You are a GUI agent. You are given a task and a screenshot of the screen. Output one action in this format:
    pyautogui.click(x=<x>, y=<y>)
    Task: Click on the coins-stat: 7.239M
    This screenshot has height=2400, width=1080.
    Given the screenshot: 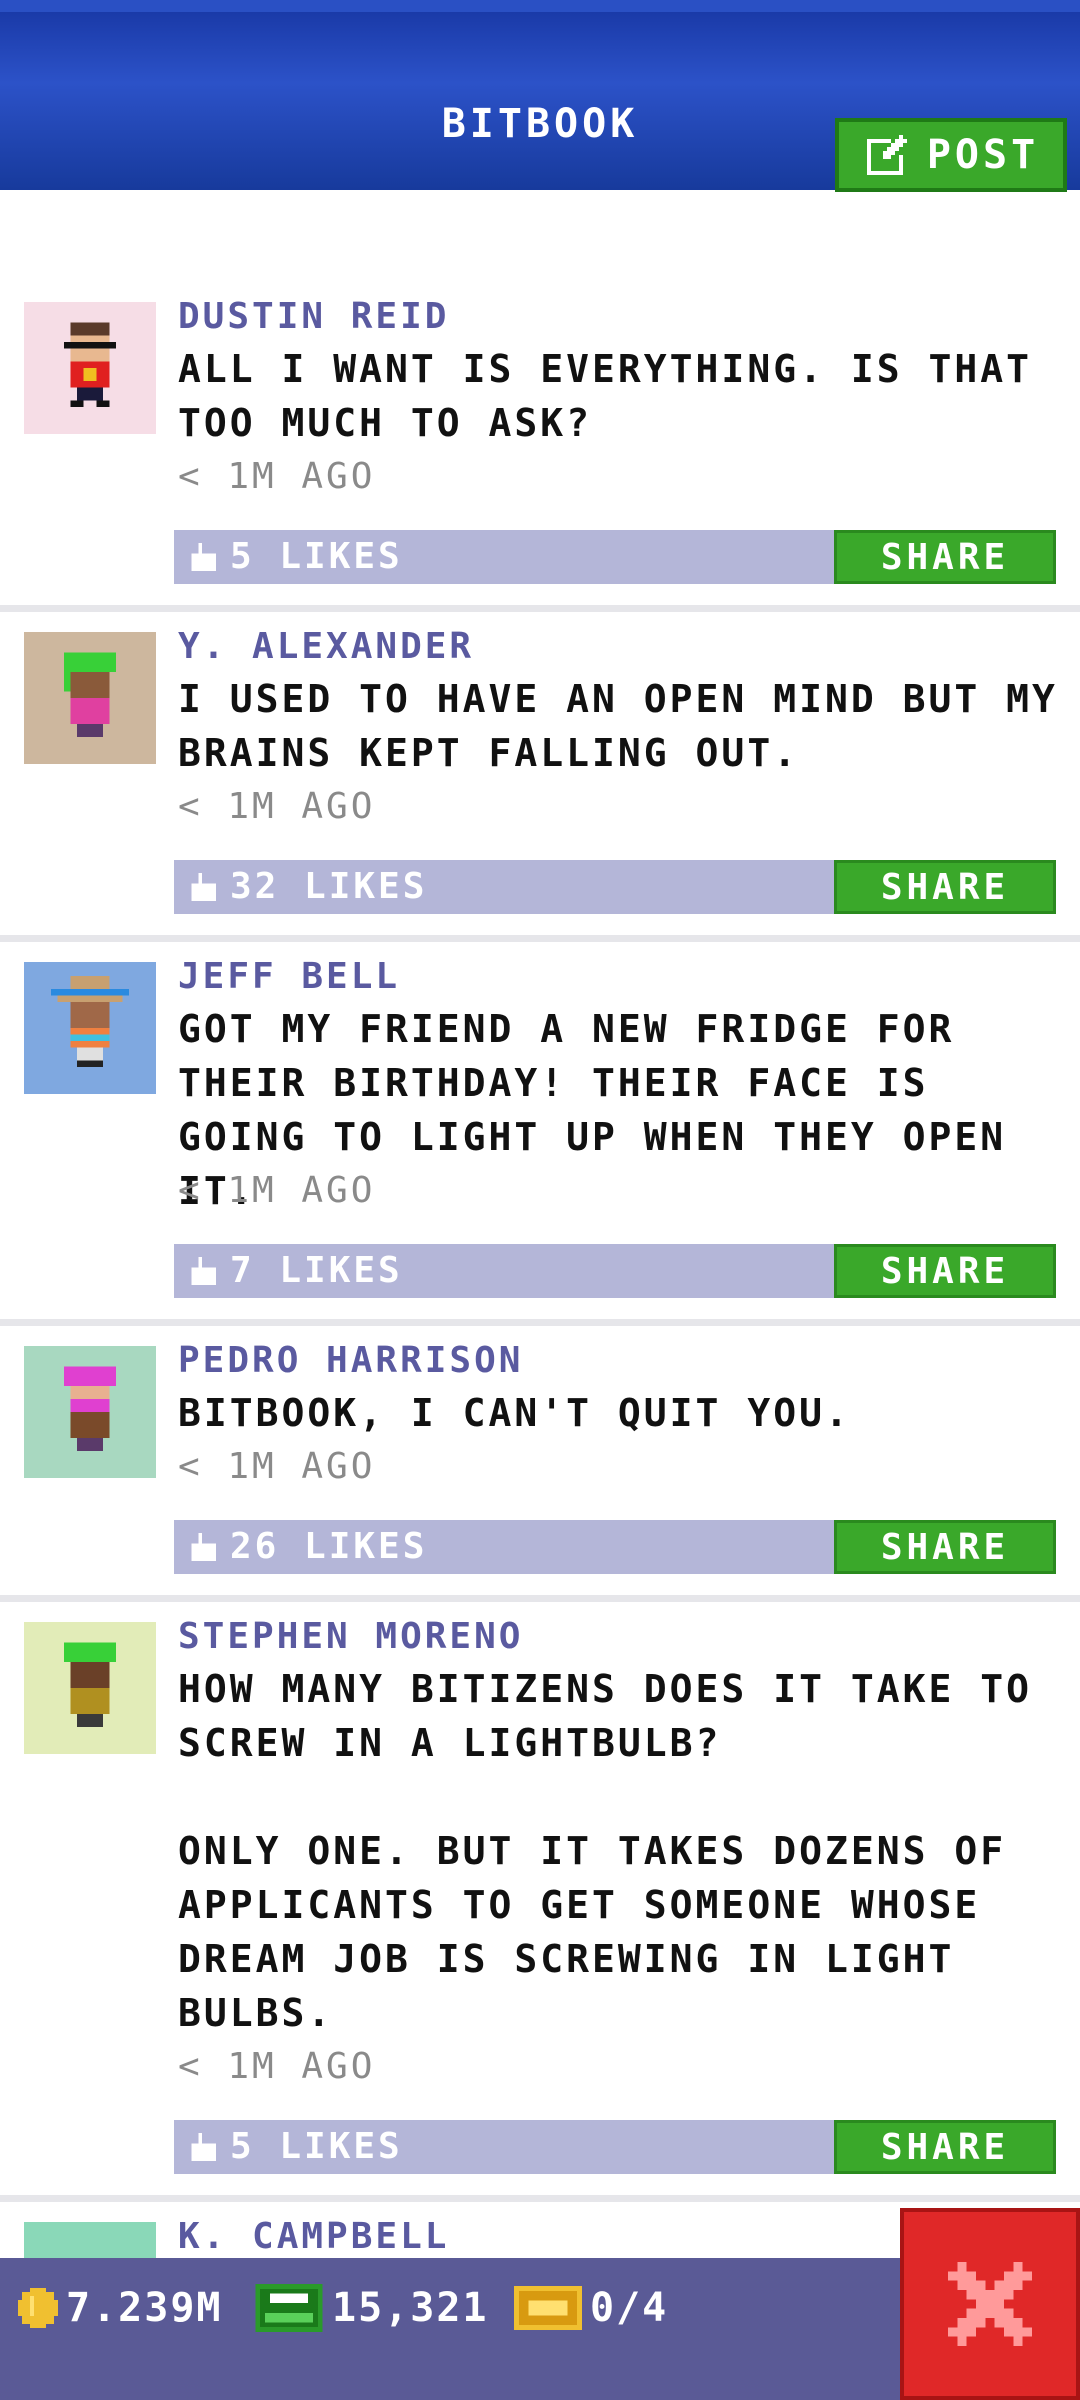 What is the action you would take?
    pyautogui.click(x=120, y=2308)
    